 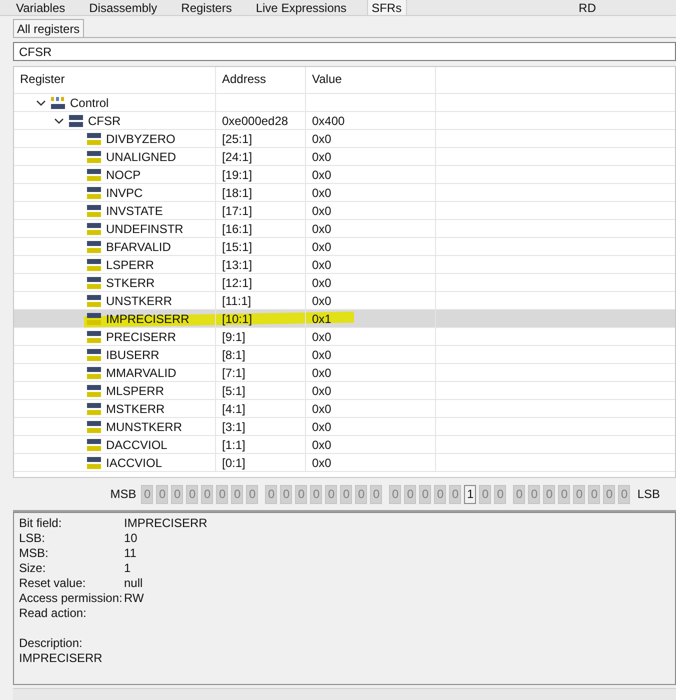 I want to click on address-cell-text: [16:1], so click(x=237, y=229).